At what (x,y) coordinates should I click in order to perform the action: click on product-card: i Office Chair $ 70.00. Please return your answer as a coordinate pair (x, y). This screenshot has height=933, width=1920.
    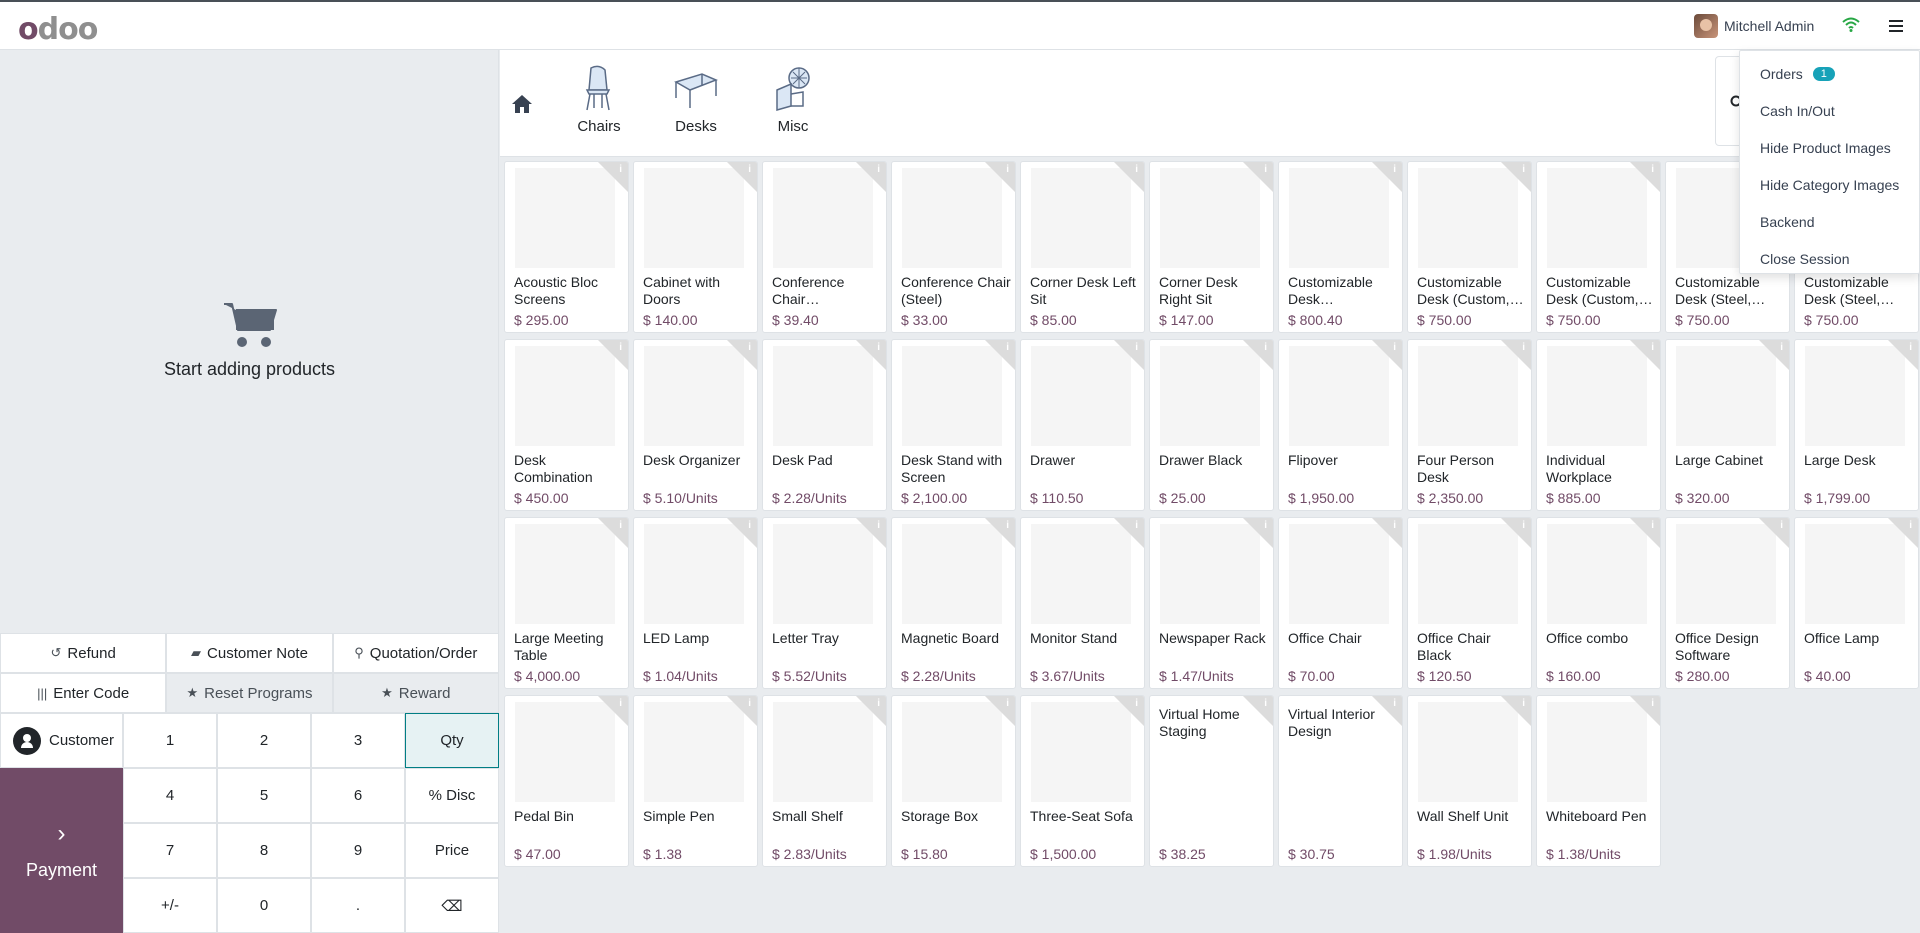
    Looking at the image, I should click on (1340, 603).